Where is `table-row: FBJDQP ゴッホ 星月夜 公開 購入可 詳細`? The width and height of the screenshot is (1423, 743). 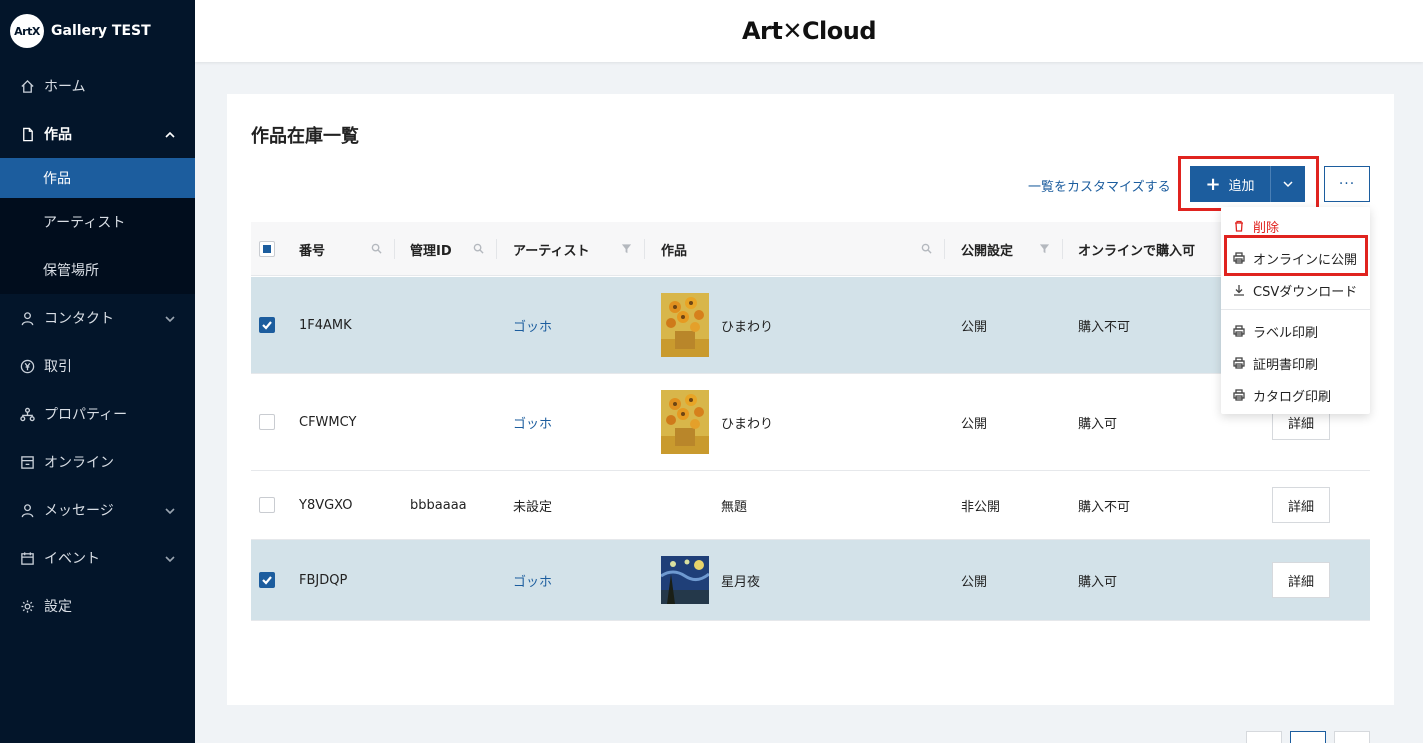
table-row: FBJDQP ゴッホ 星月夜 公開 購入可 詳細 is located at coordinates (810, 580).